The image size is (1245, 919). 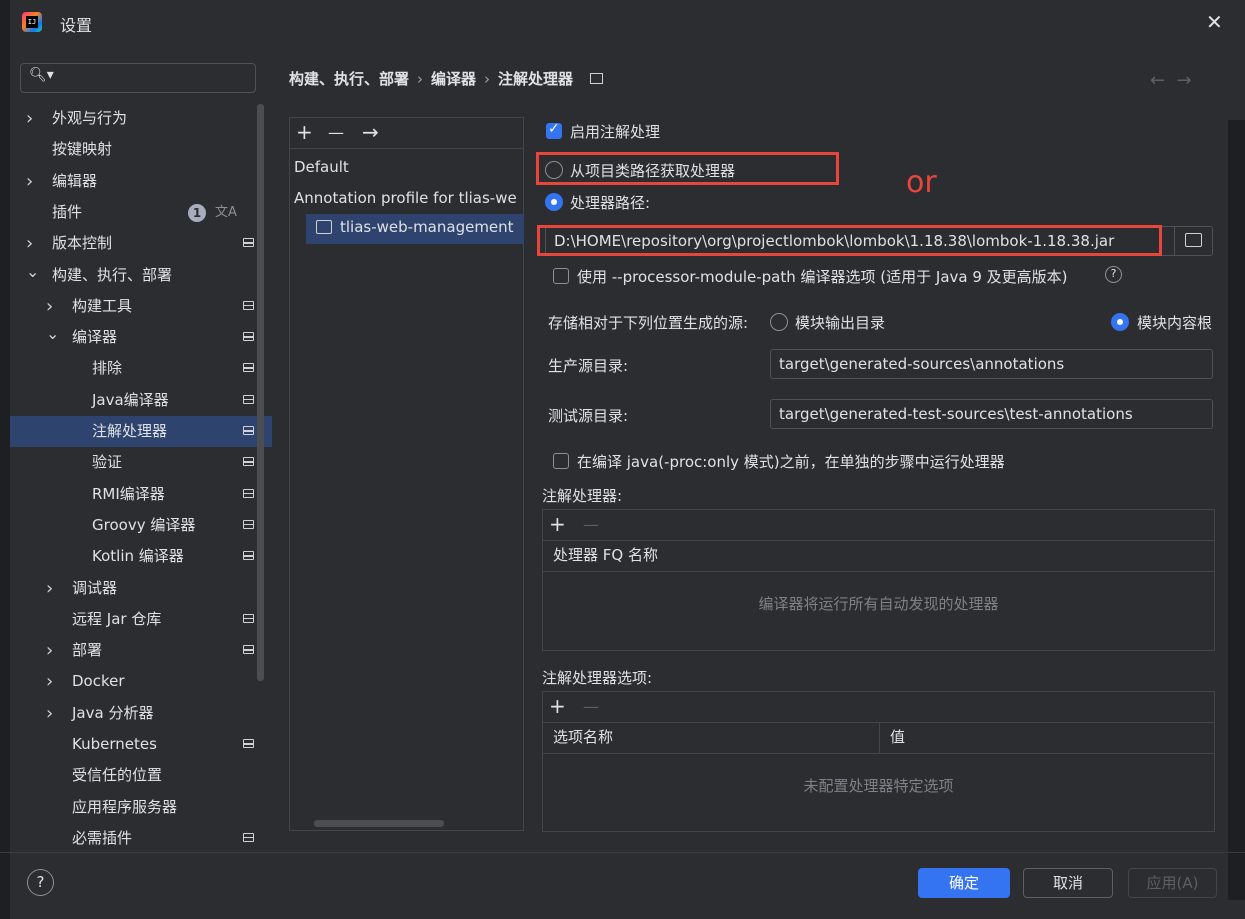 I want to click on module-name: tlias-web-management, so click(x=427, y=227).